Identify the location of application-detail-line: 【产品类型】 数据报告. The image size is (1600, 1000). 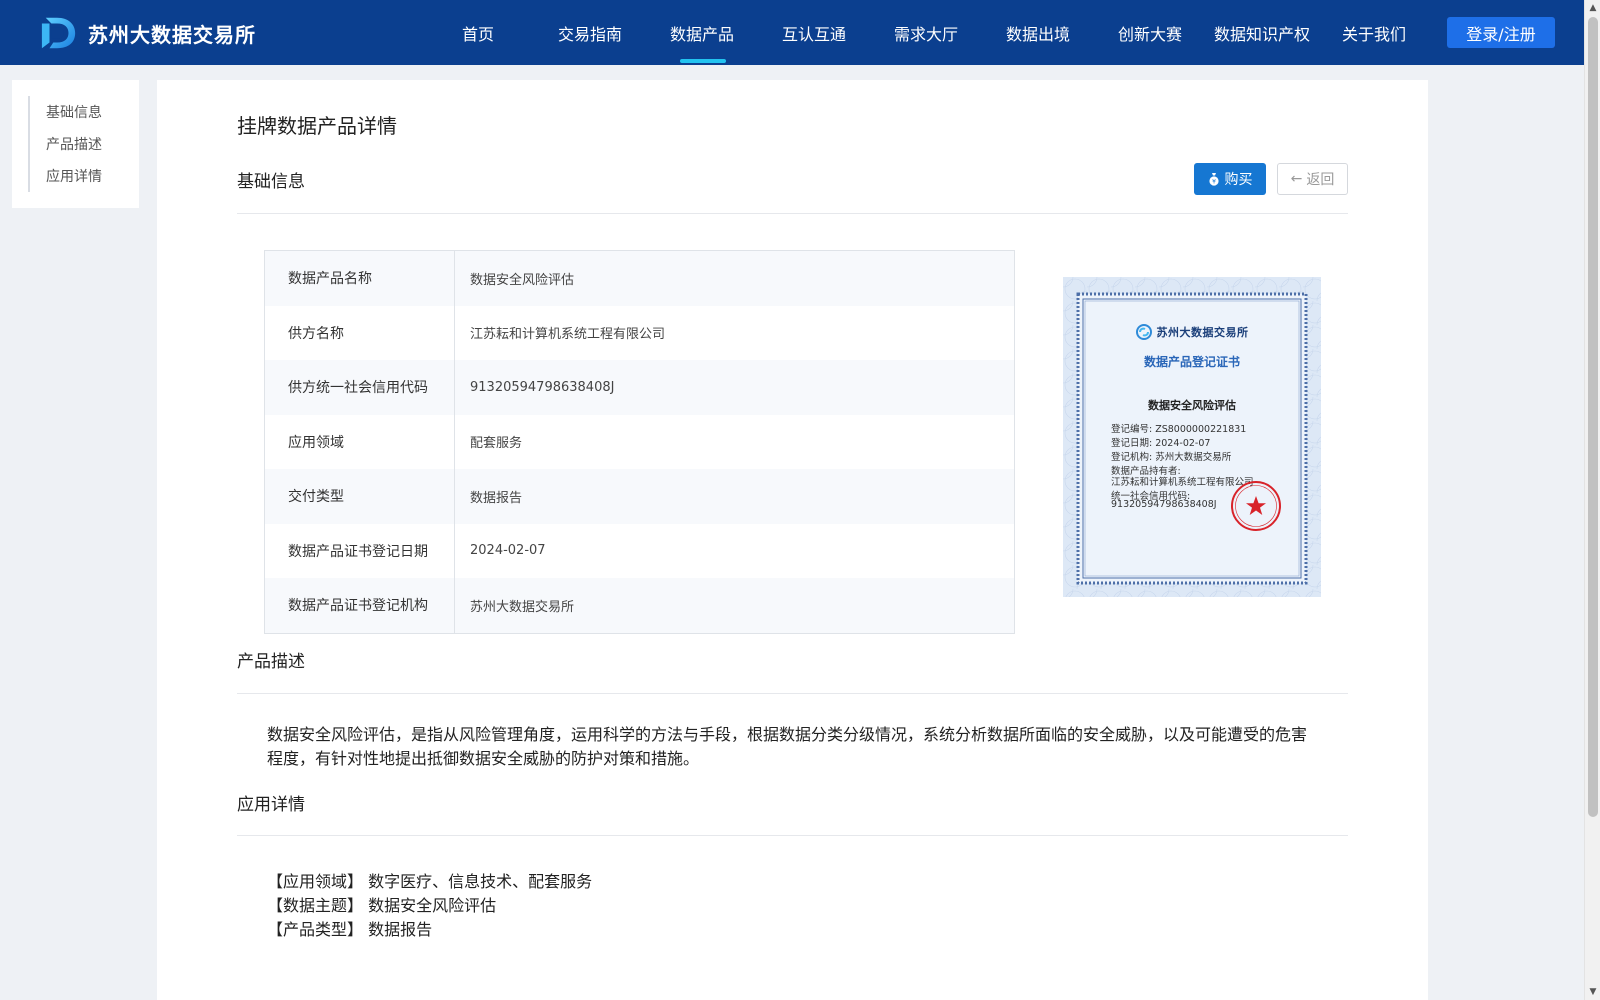
(350, 929).